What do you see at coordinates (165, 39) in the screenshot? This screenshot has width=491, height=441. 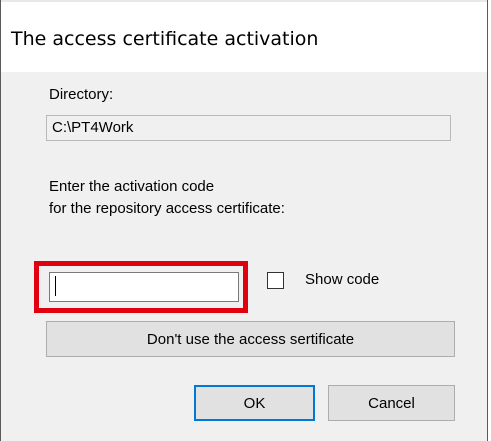 I see `dialog-title: The access certificate activation` at bounding box center [165, 39].